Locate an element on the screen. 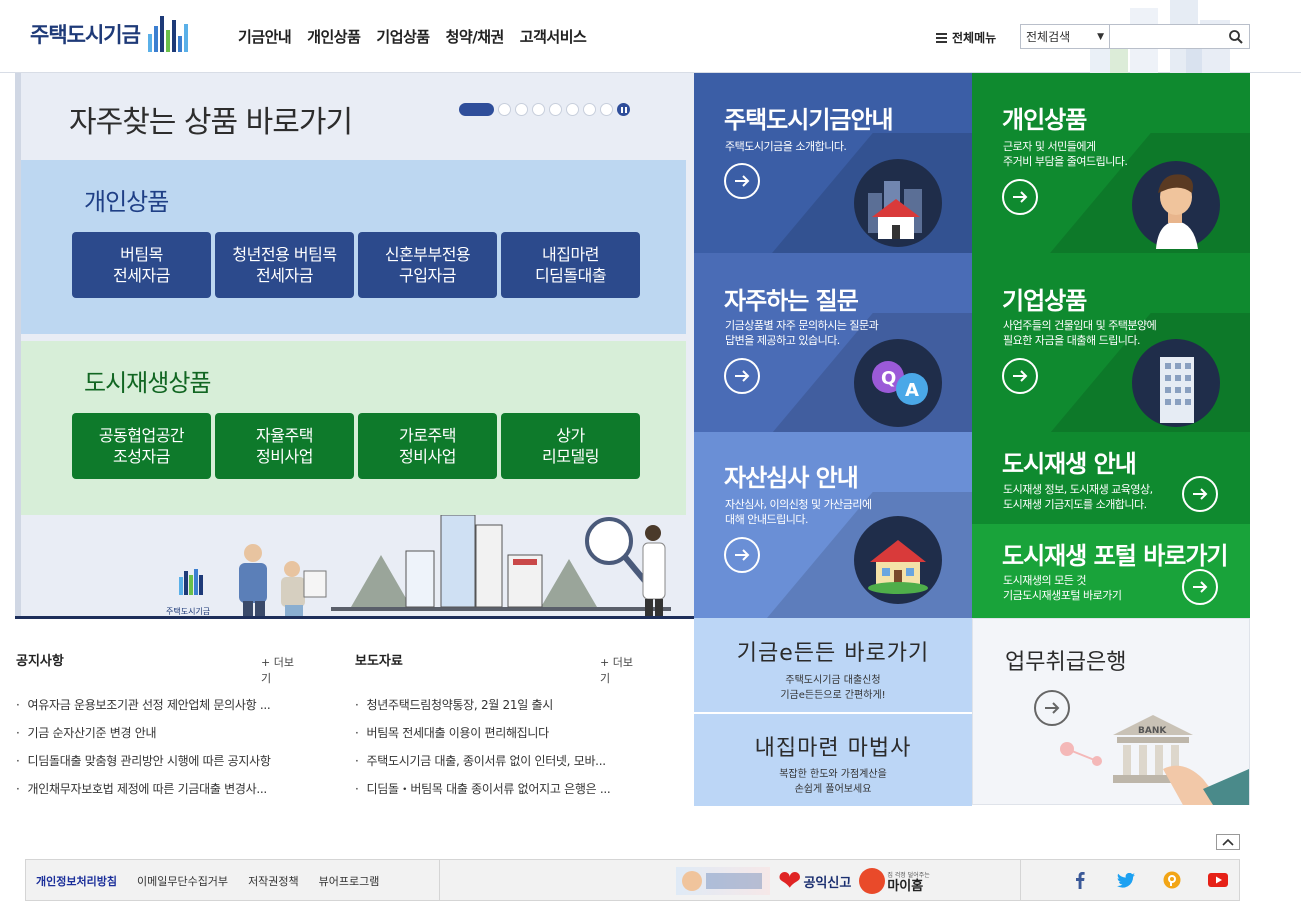 The height and width of the screenshot is (921, 1301). illus-logo-text: 주택도시기금 is located at coordinates (188, 611).